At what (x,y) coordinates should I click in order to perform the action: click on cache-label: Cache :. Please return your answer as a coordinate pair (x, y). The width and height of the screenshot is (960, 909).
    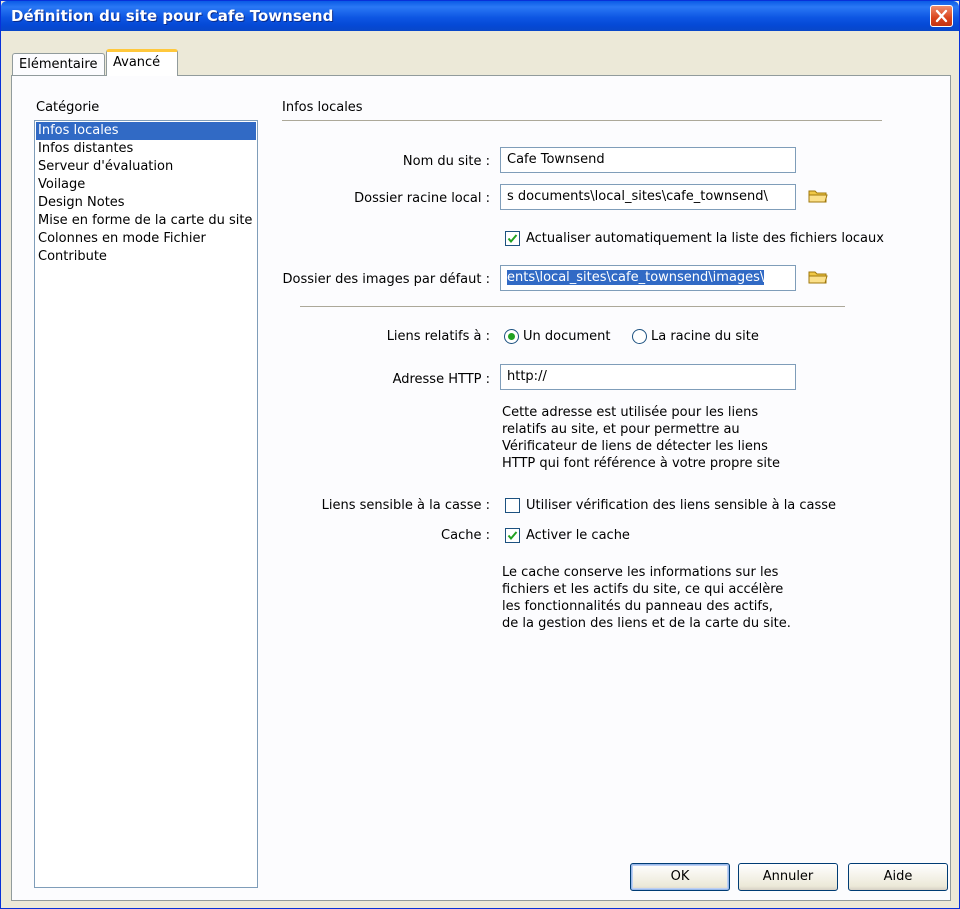
    Looking at the image, I should click on (465, 535).